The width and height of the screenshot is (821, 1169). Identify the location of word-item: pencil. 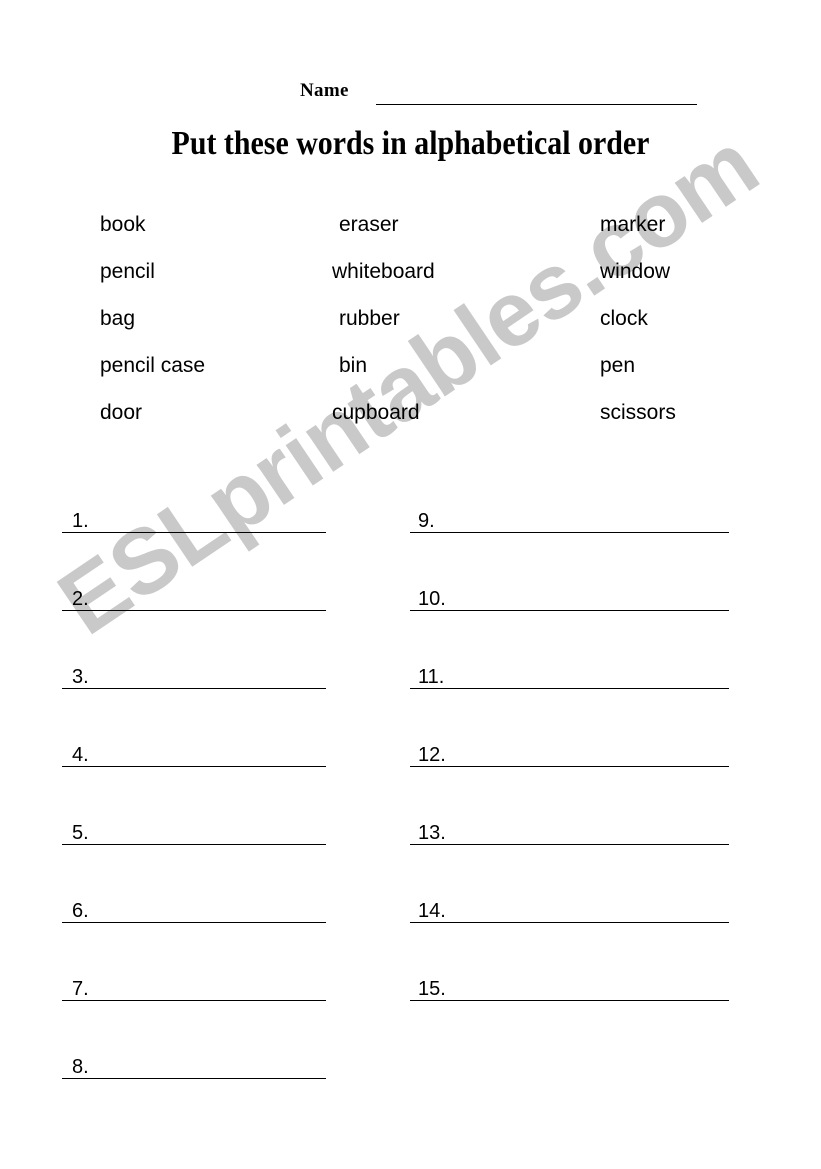
(127, 271).